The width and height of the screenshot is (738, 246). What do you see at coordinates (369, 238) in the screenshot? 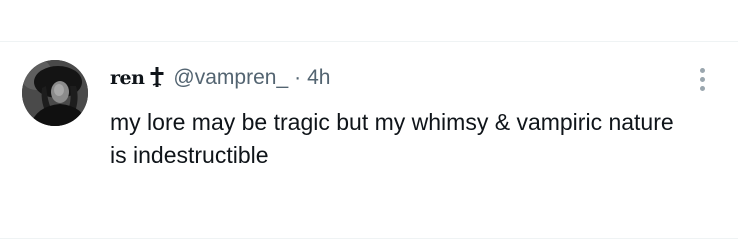
I see `bottom-divider` at bounding box center [369, 238].